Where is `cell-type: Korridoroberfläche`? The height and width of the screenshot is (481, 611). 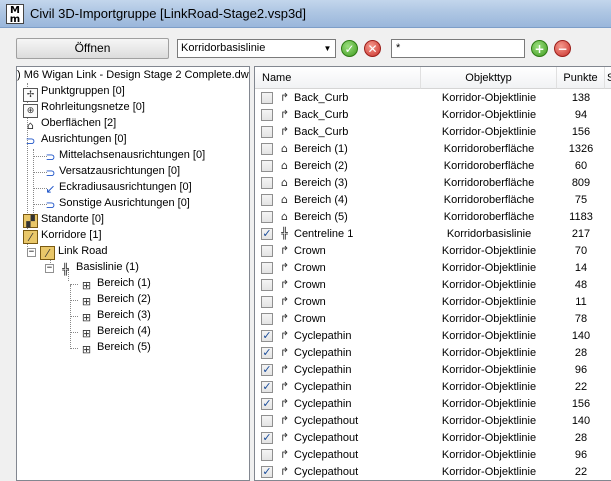
cell-type: Korridoroberfläche is located at coordinates (489, 217).